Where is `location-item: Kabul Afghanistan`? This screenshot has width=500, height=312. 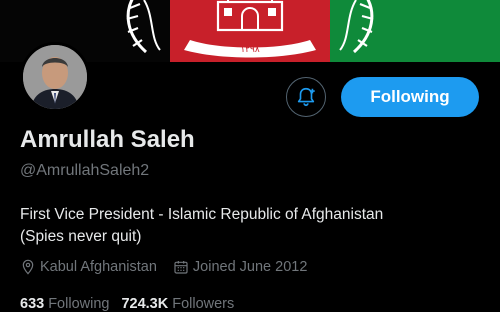
location-item: Kabul Afghanistan is located at coordinates (88, 267).